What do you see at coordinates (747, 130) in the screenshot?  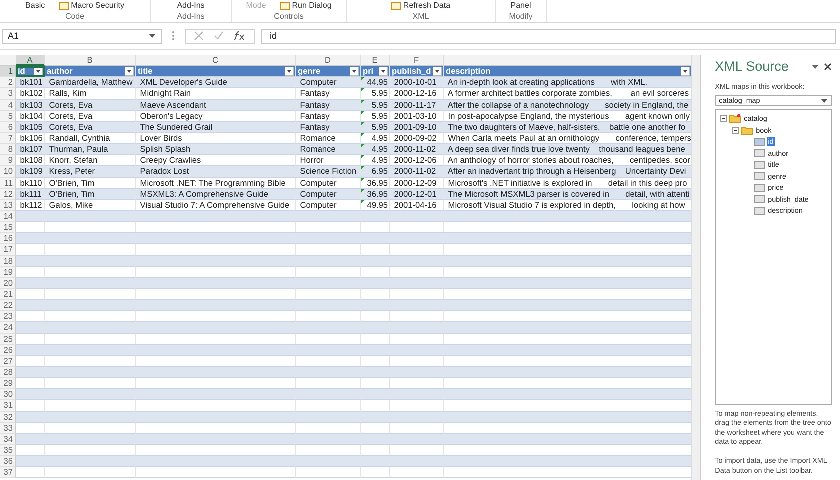 I see `folder-icon` at bounding box center [747, 130].